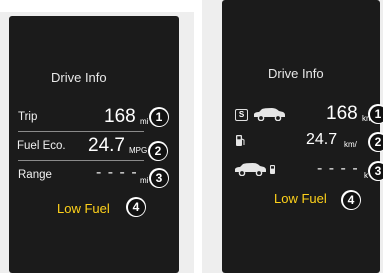 Image resolution: width=383 pixels, height=273 pixels. What do you see at coordinates (41, 146) in the screenshot?
I see `fuel-economy-label: Fuel Eco.` at bounding box center [41, 146].